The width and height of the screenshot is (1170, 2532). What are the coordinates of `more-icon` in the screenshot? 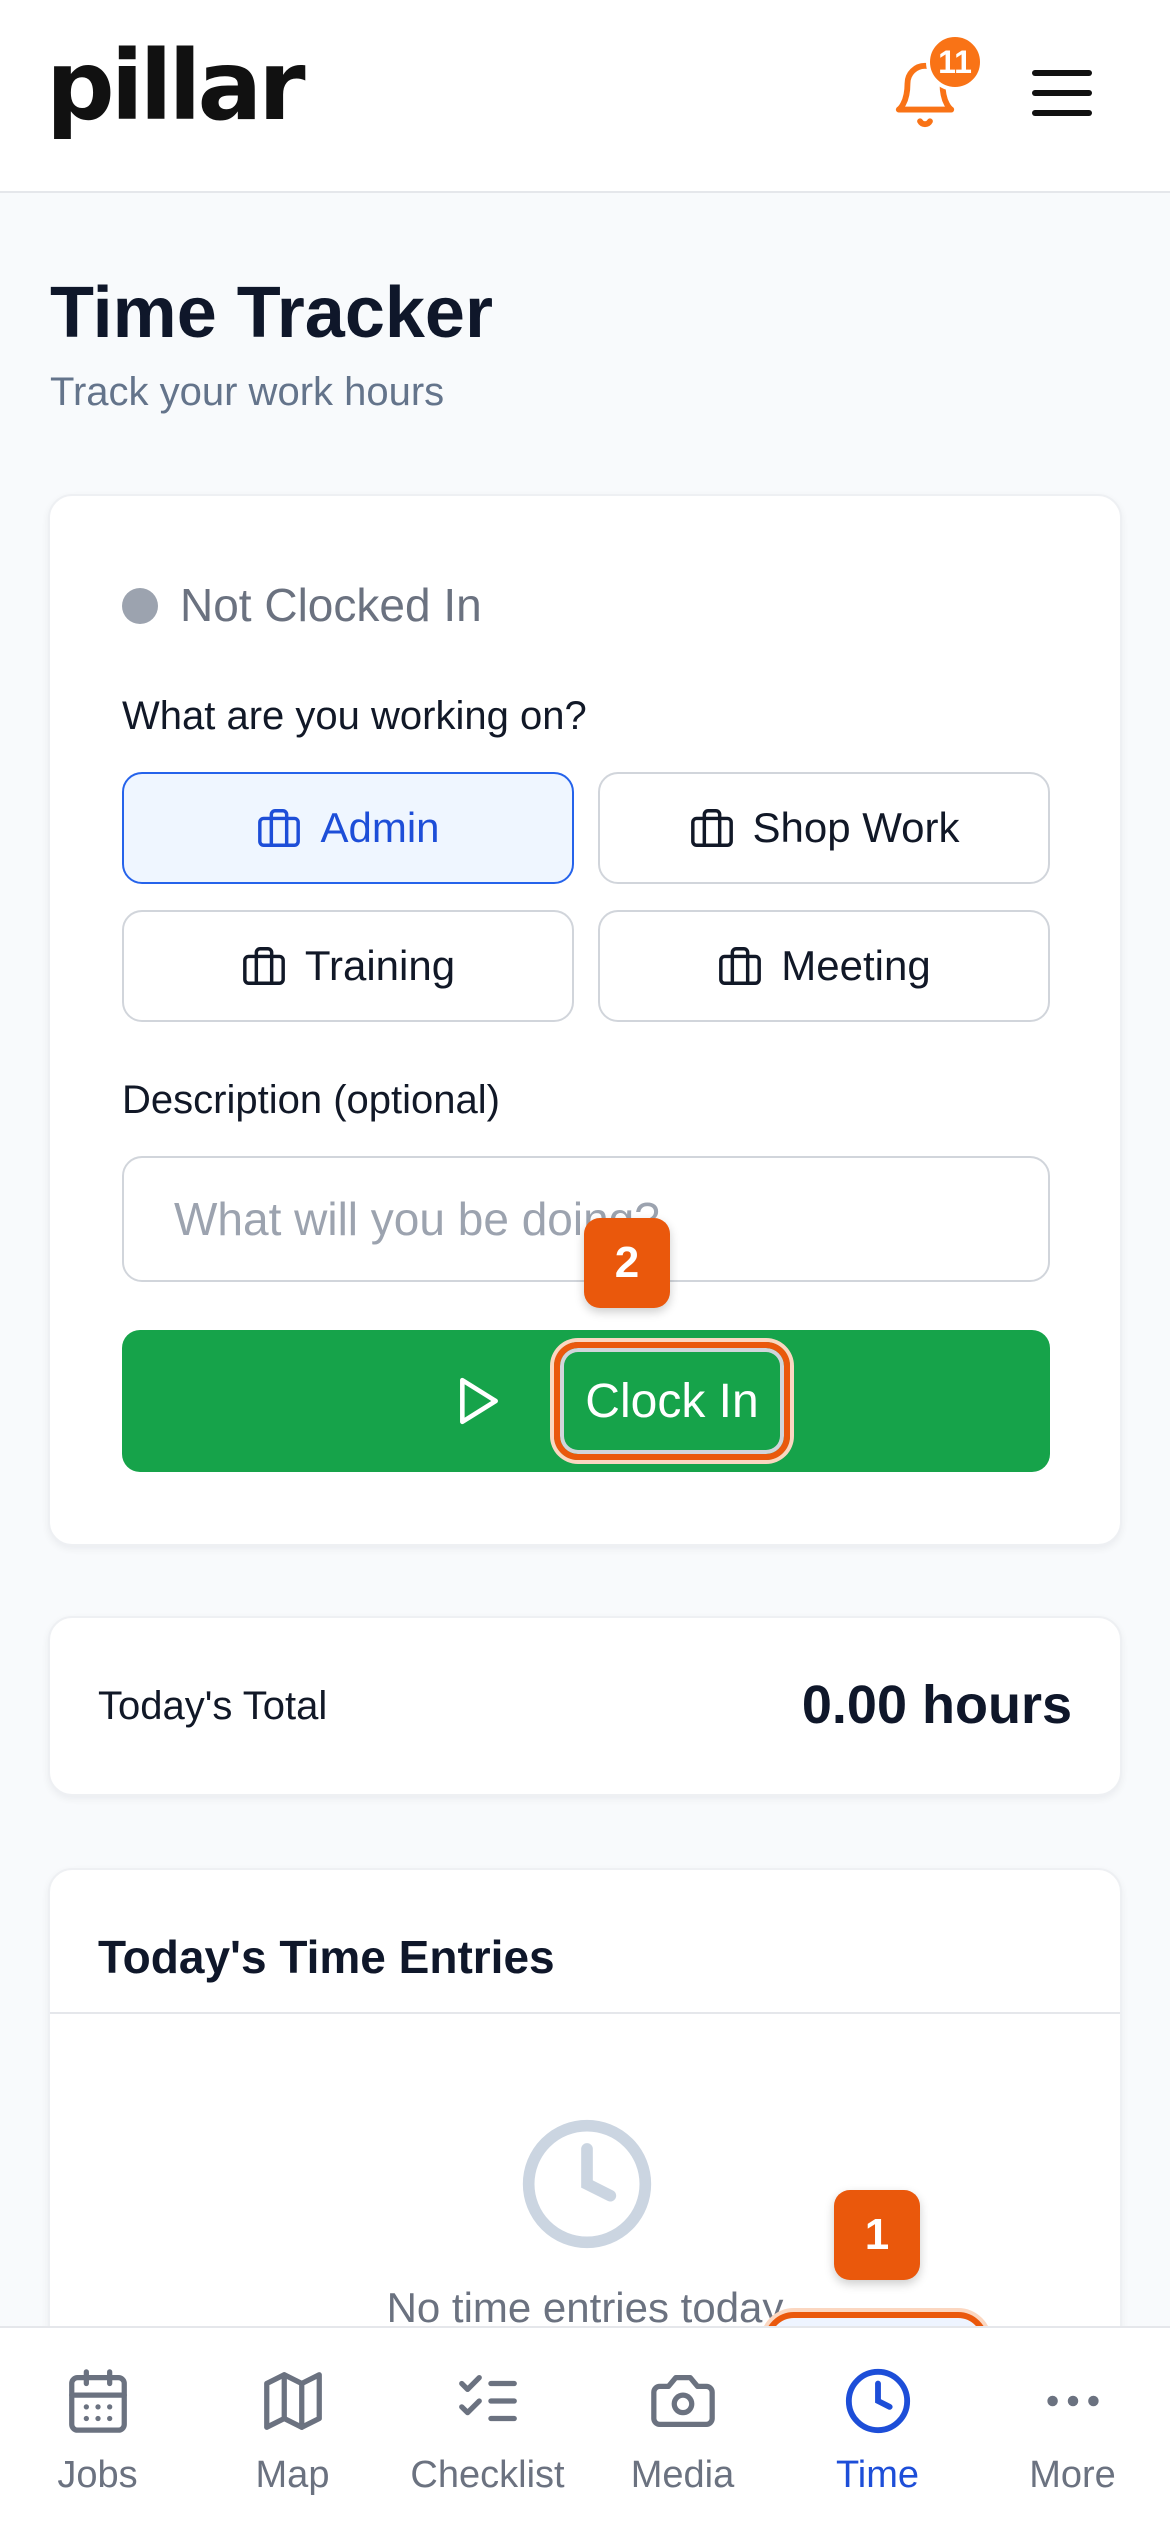 It's located at (1072, 2401).